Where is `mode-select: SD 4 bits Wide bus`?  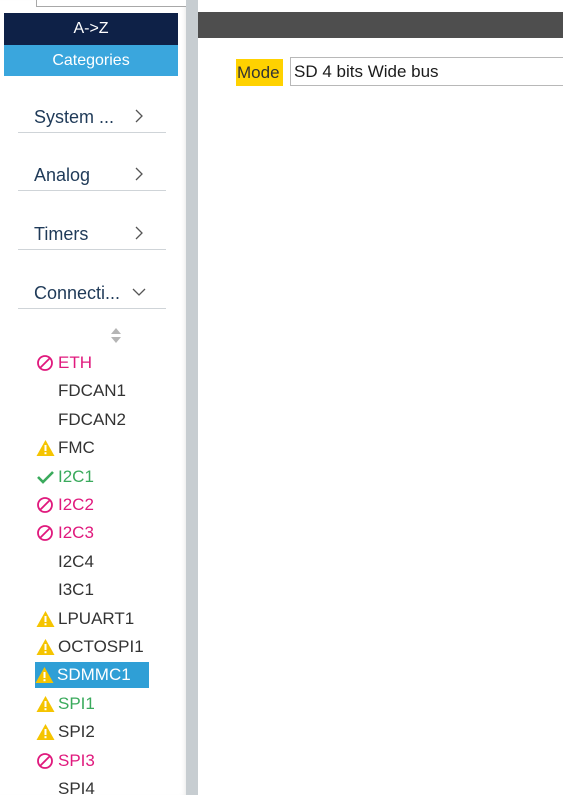 mode-select: SD 4 bits Wide bus is located at coordinates (426, 71).